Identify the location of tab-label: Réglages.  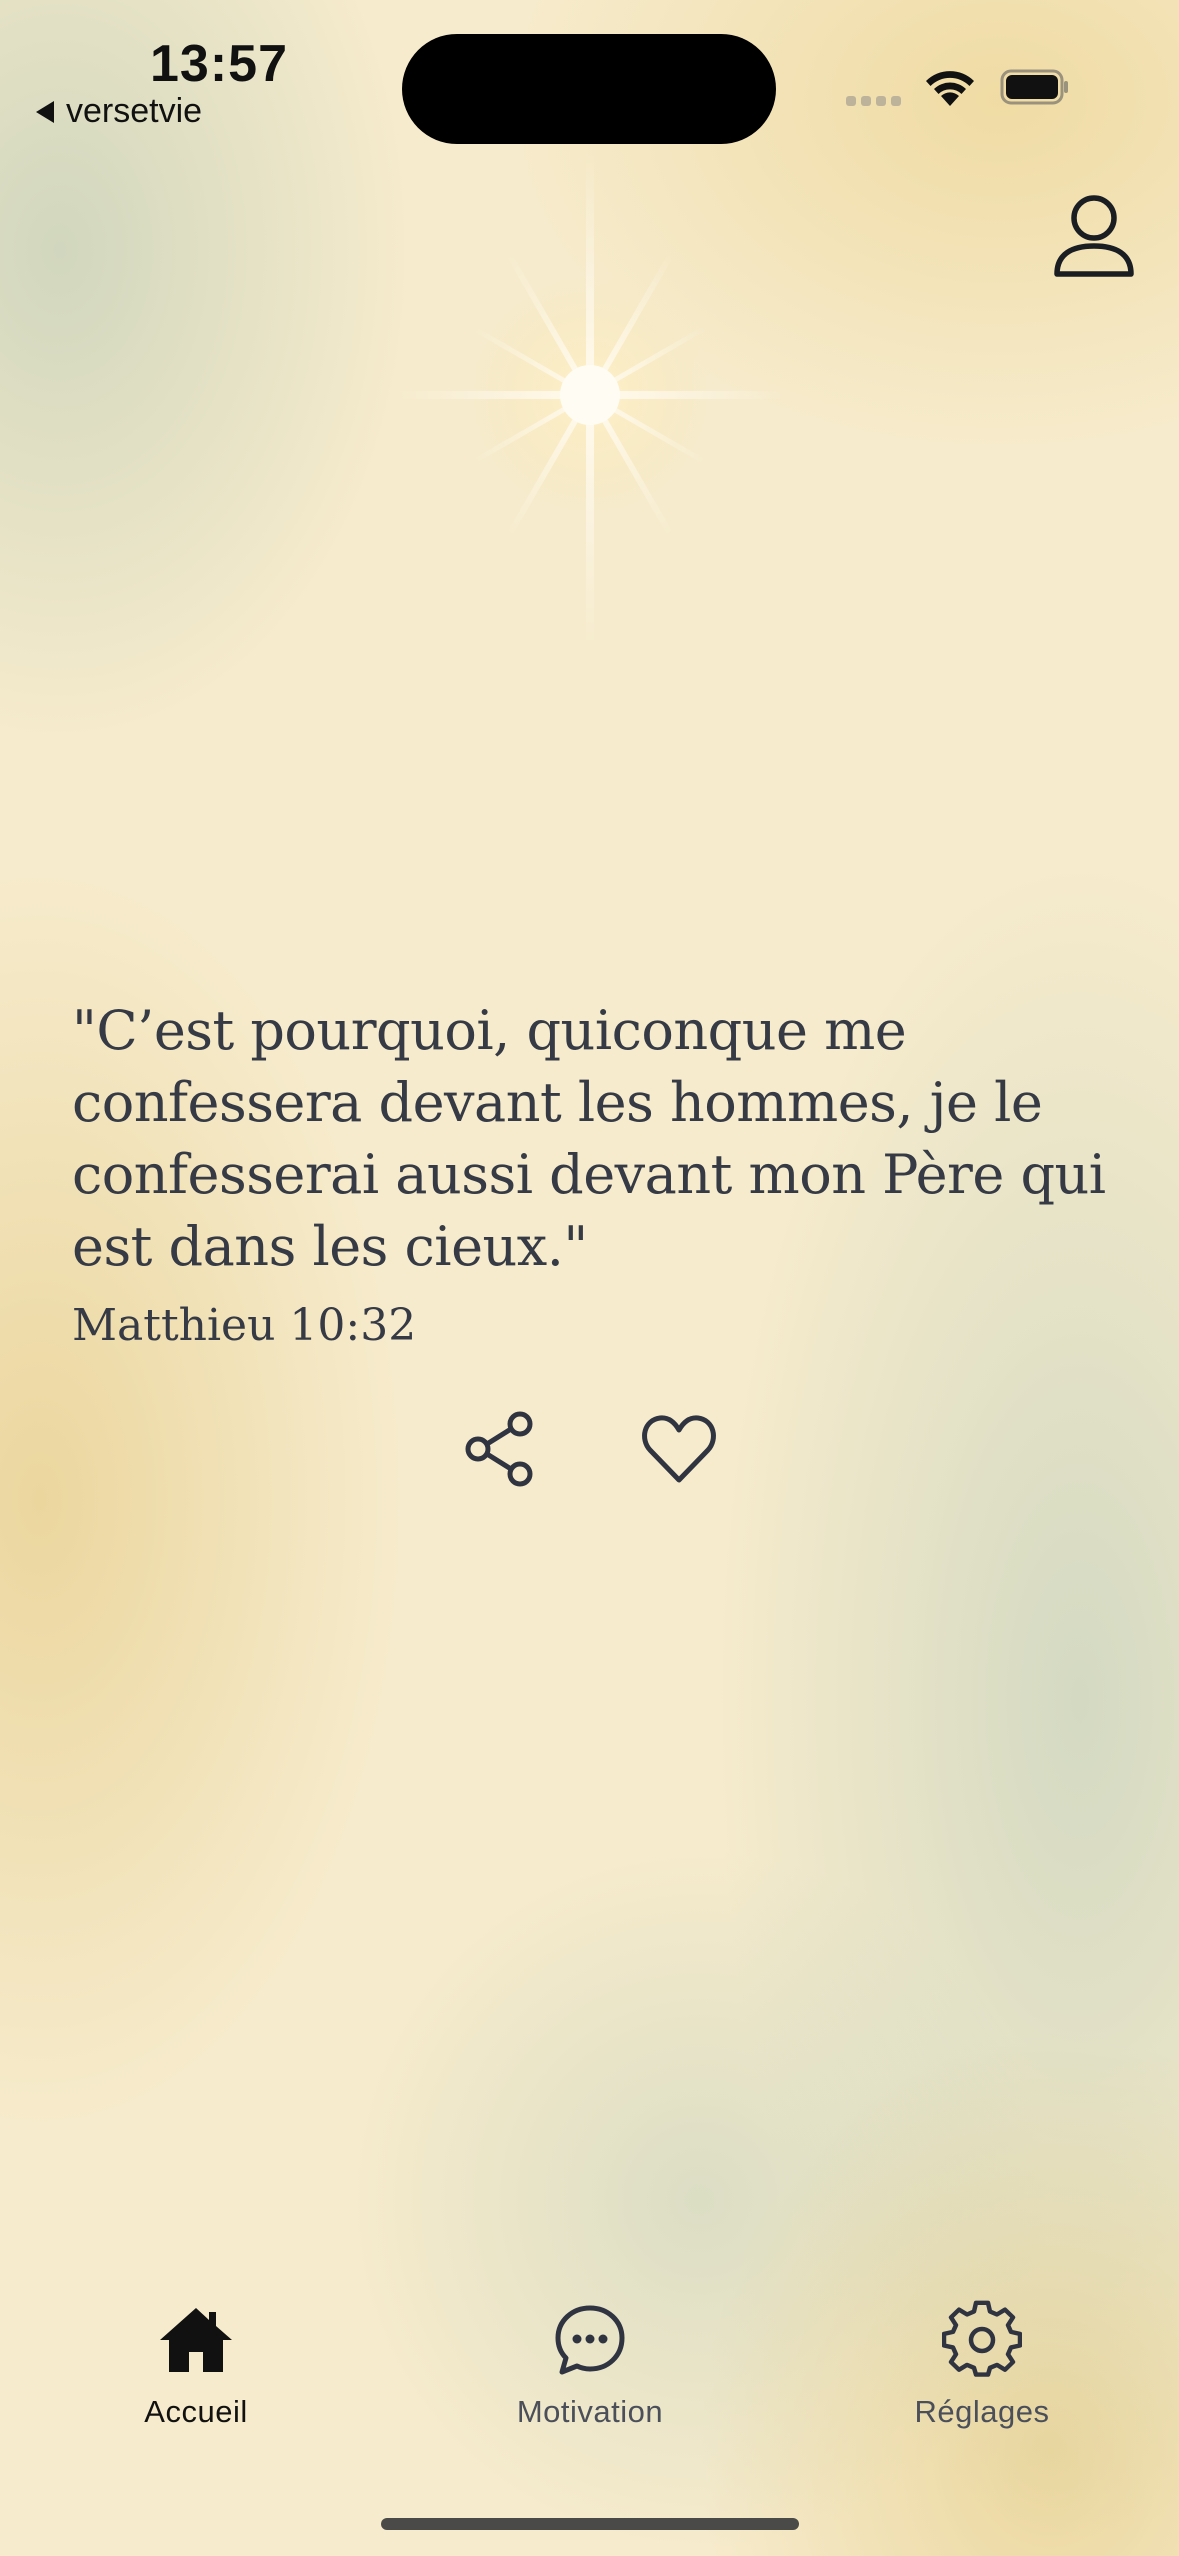
(982, 2411).